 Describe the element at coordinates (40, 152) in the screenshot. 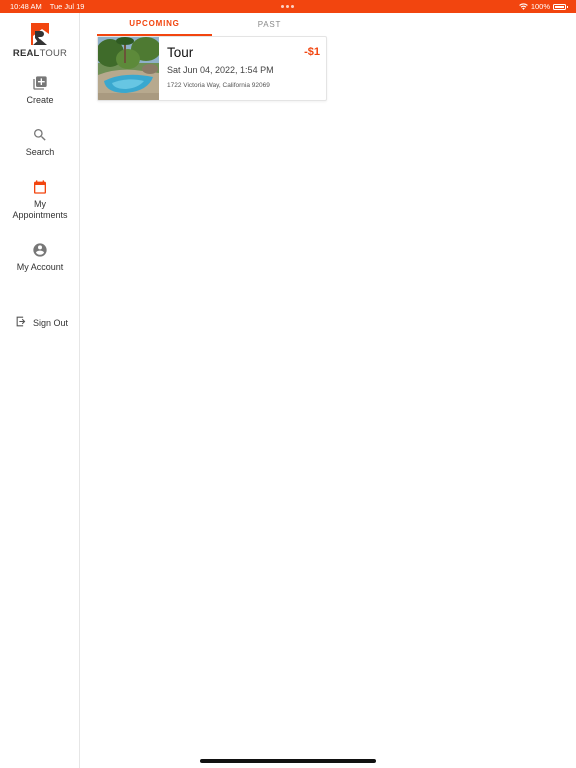

I see `sidebar-item-label: Search` at that location.